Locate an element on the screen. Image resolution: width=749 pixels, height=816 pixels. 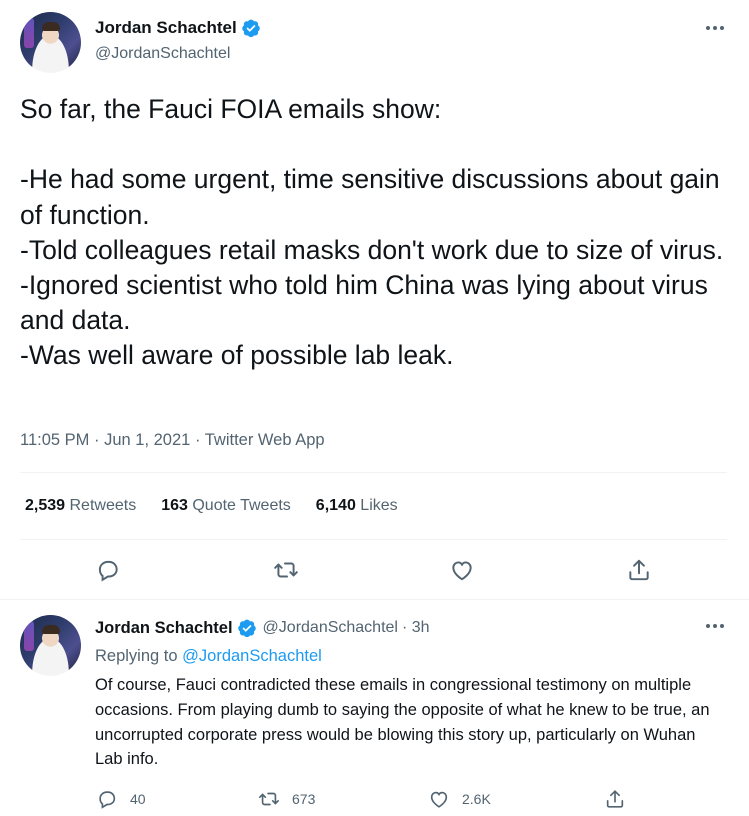
reply-share-button is located at coordinates (615, 799).